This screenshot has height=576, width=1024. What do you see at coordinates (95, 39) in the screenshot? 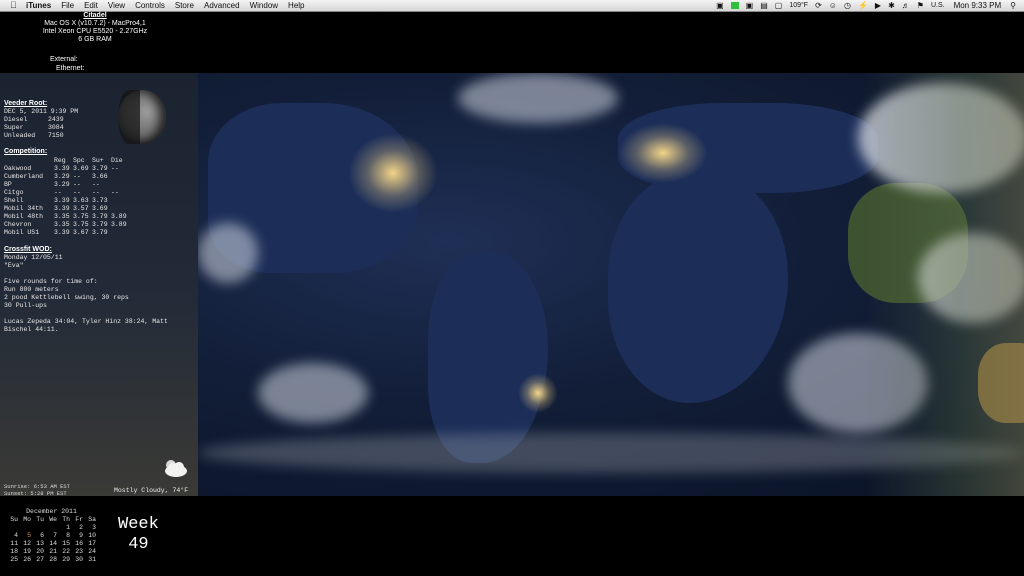
I see `ram-info: 6 GB RAM` at bounding box center [95, 39].